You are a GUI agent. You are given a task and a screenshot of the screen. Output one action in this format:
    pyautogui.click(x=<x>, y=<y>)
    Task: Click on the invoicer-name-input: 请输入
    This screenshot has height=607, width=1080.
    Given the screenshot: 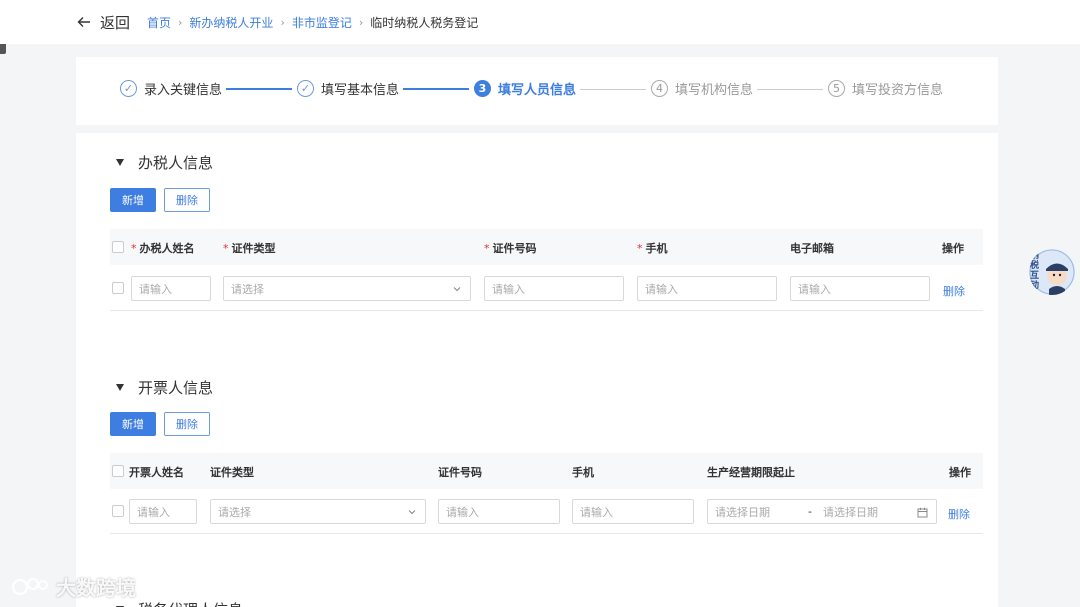 What is the action you would take?
    pyautogui.click(x=163, y=511)
    